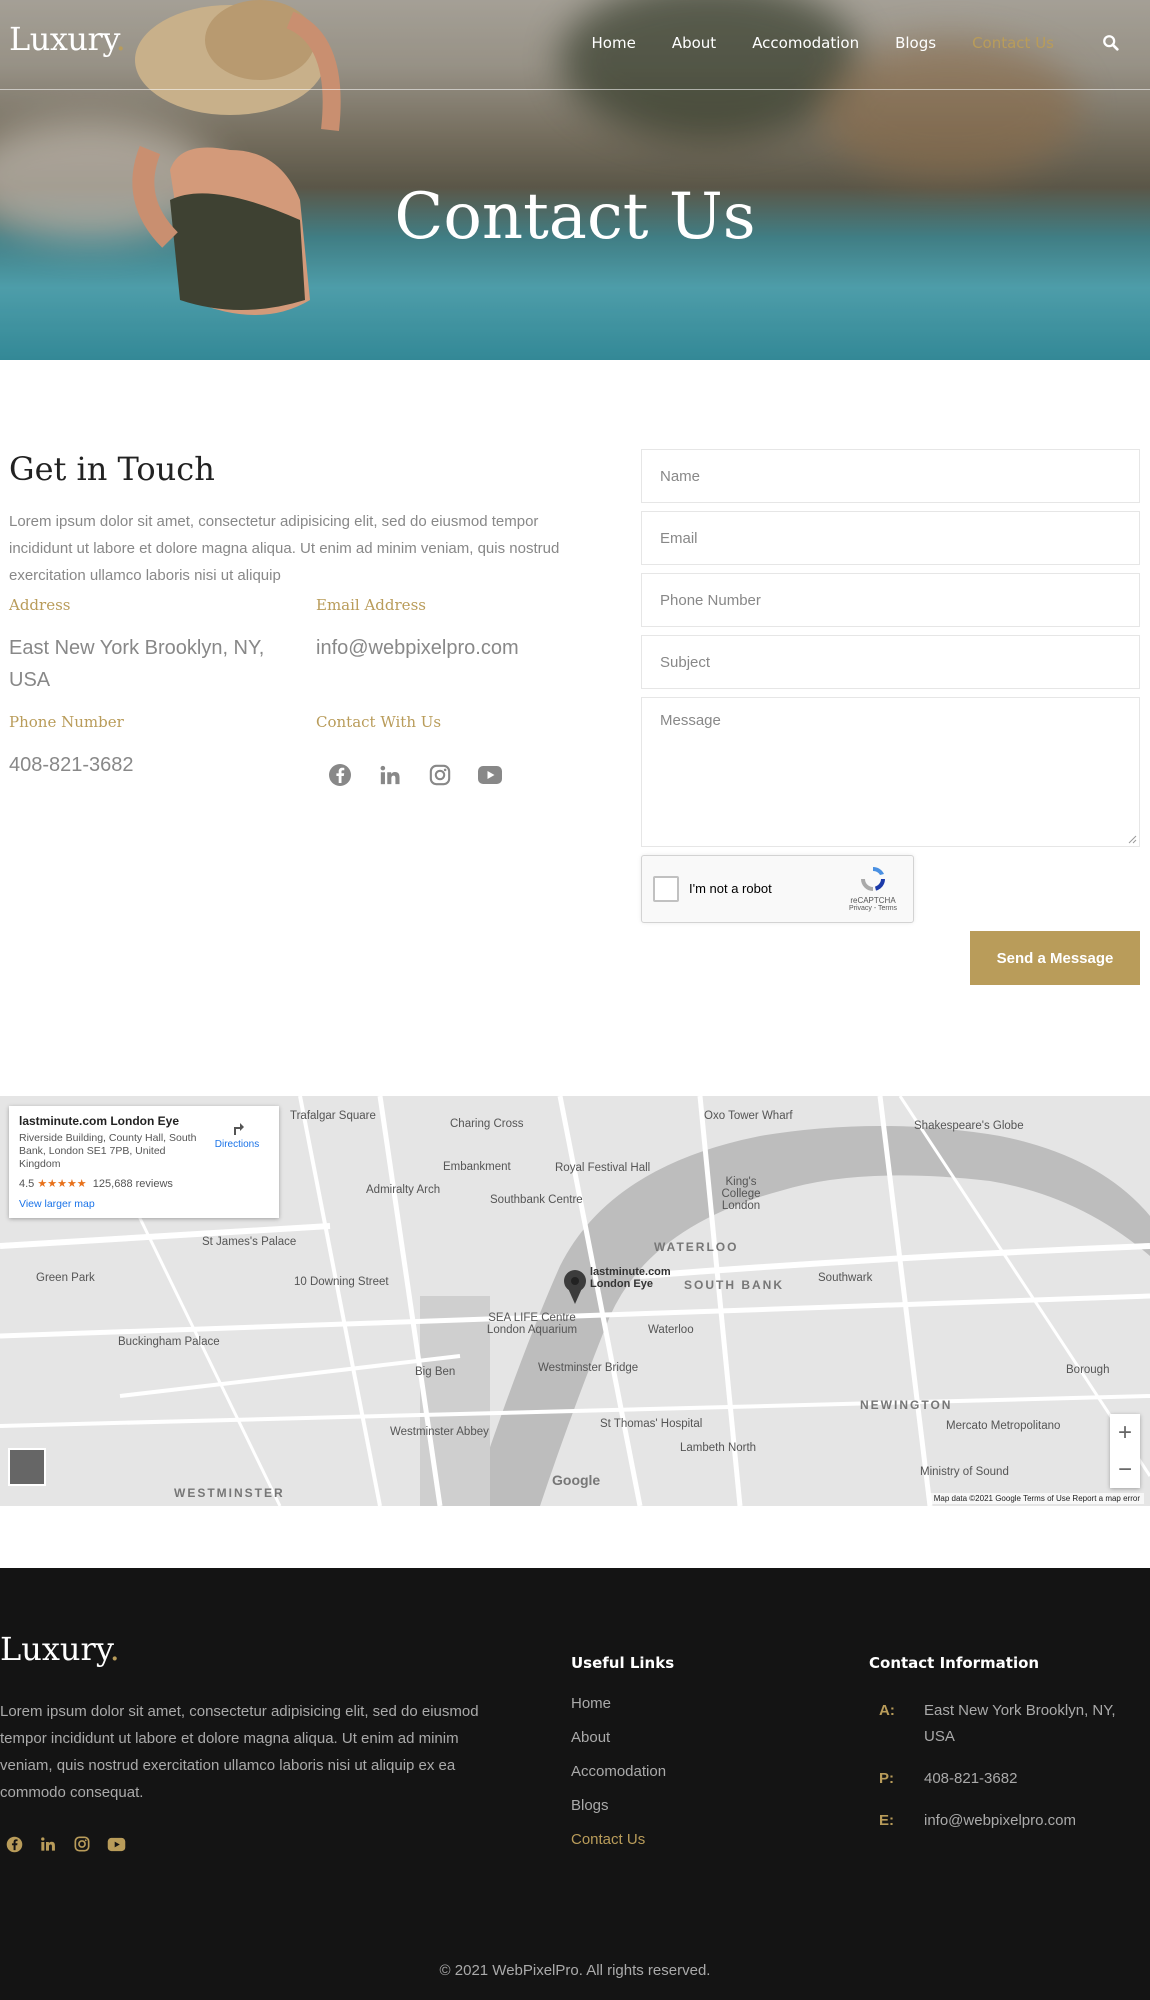 This screenshot has width=1150, height=2000. I want to click on zoom-out-button: −, so click(1125, 1469).